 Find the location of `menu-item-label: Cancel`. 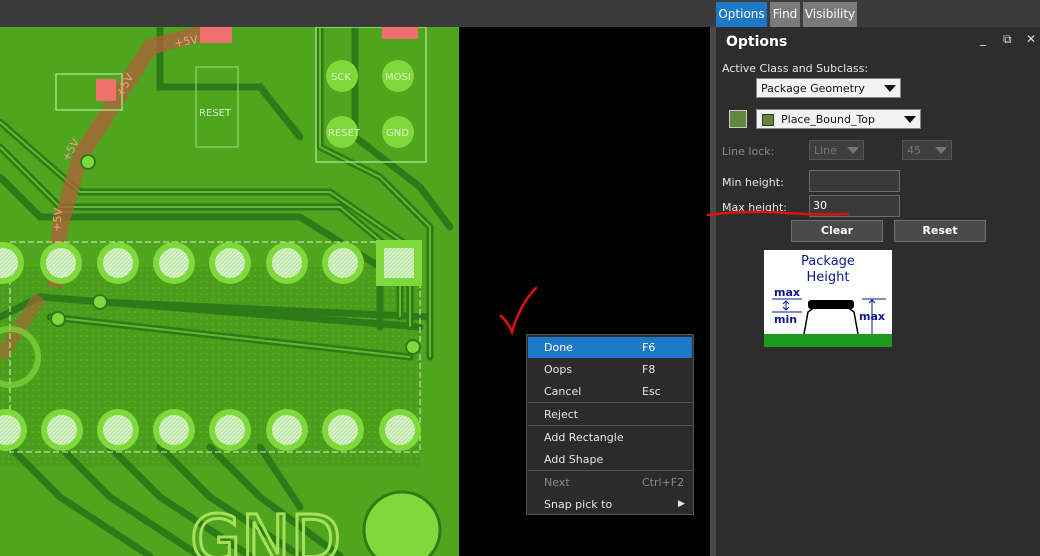

menu-item-label: Cancel is located at coordinates (563, 391).